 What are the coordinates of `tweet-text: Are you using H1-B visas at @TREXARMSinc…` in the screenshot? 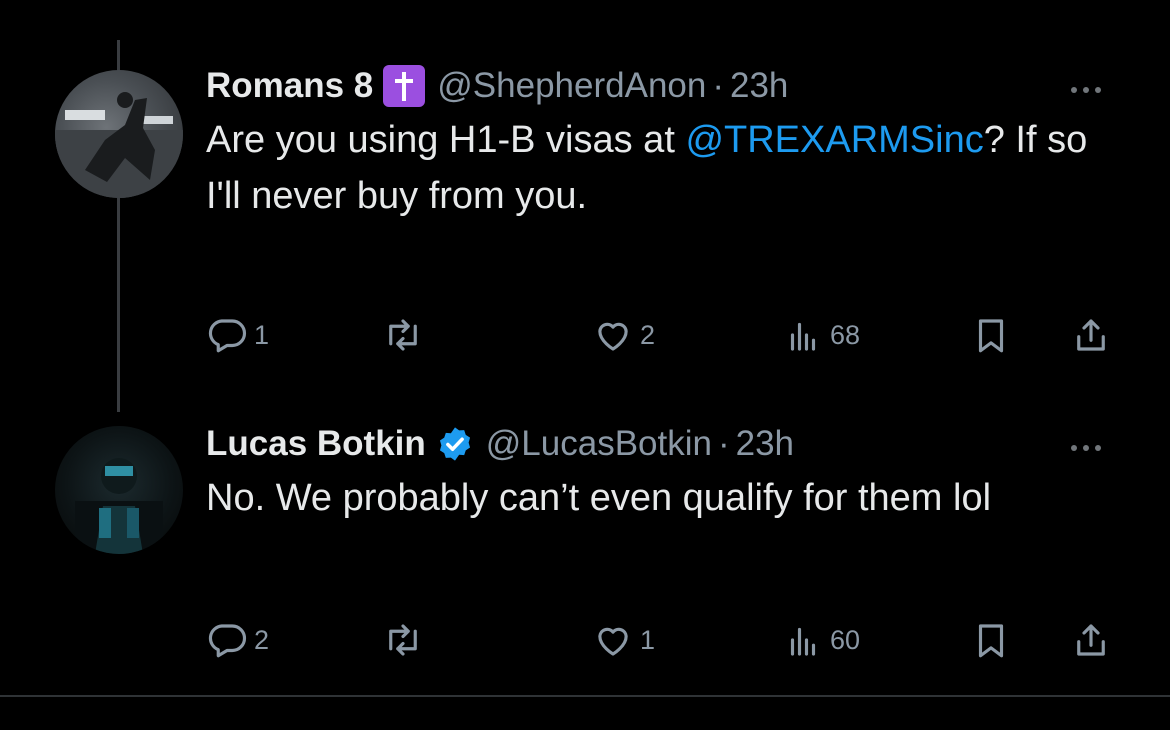 It's located at (656, 168).